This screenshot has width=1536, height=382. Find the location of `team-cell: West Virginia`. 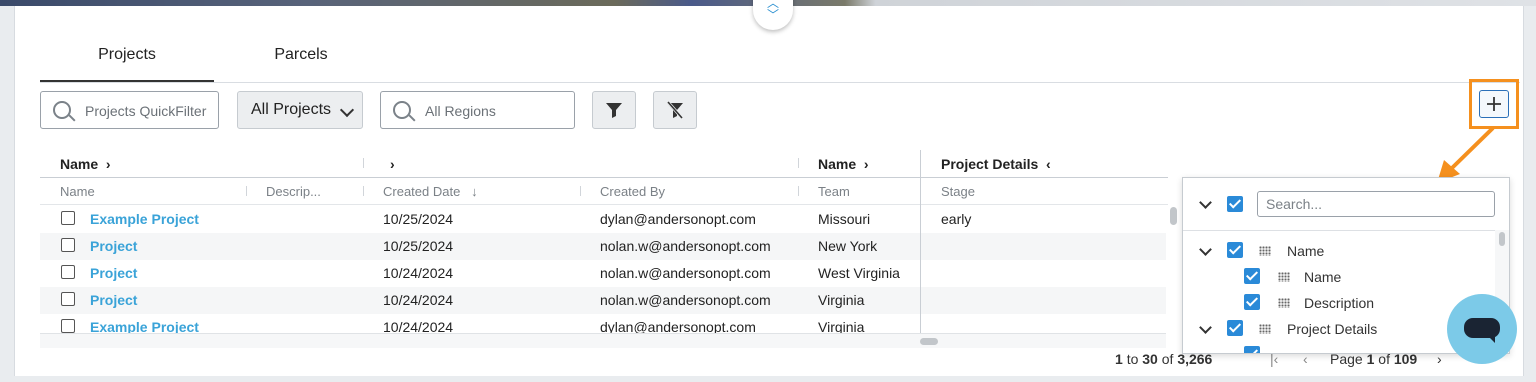

team-cell: West Virginia is located at coordinates (859, 273).